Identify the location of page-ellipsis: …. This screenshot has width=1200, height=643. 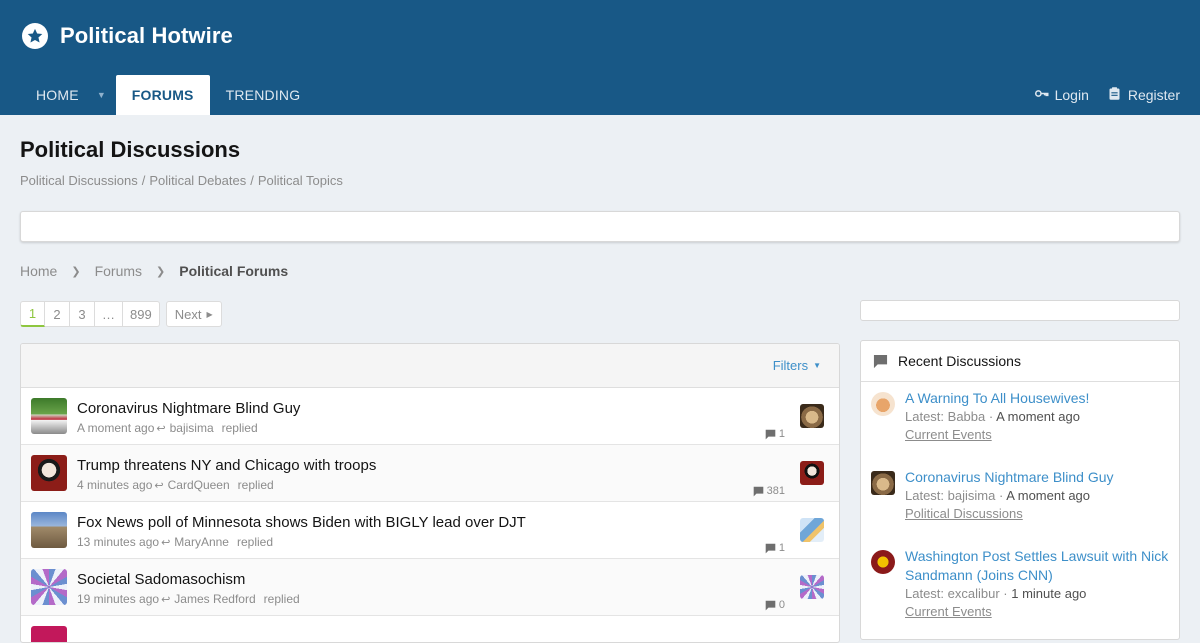
(109, 314).